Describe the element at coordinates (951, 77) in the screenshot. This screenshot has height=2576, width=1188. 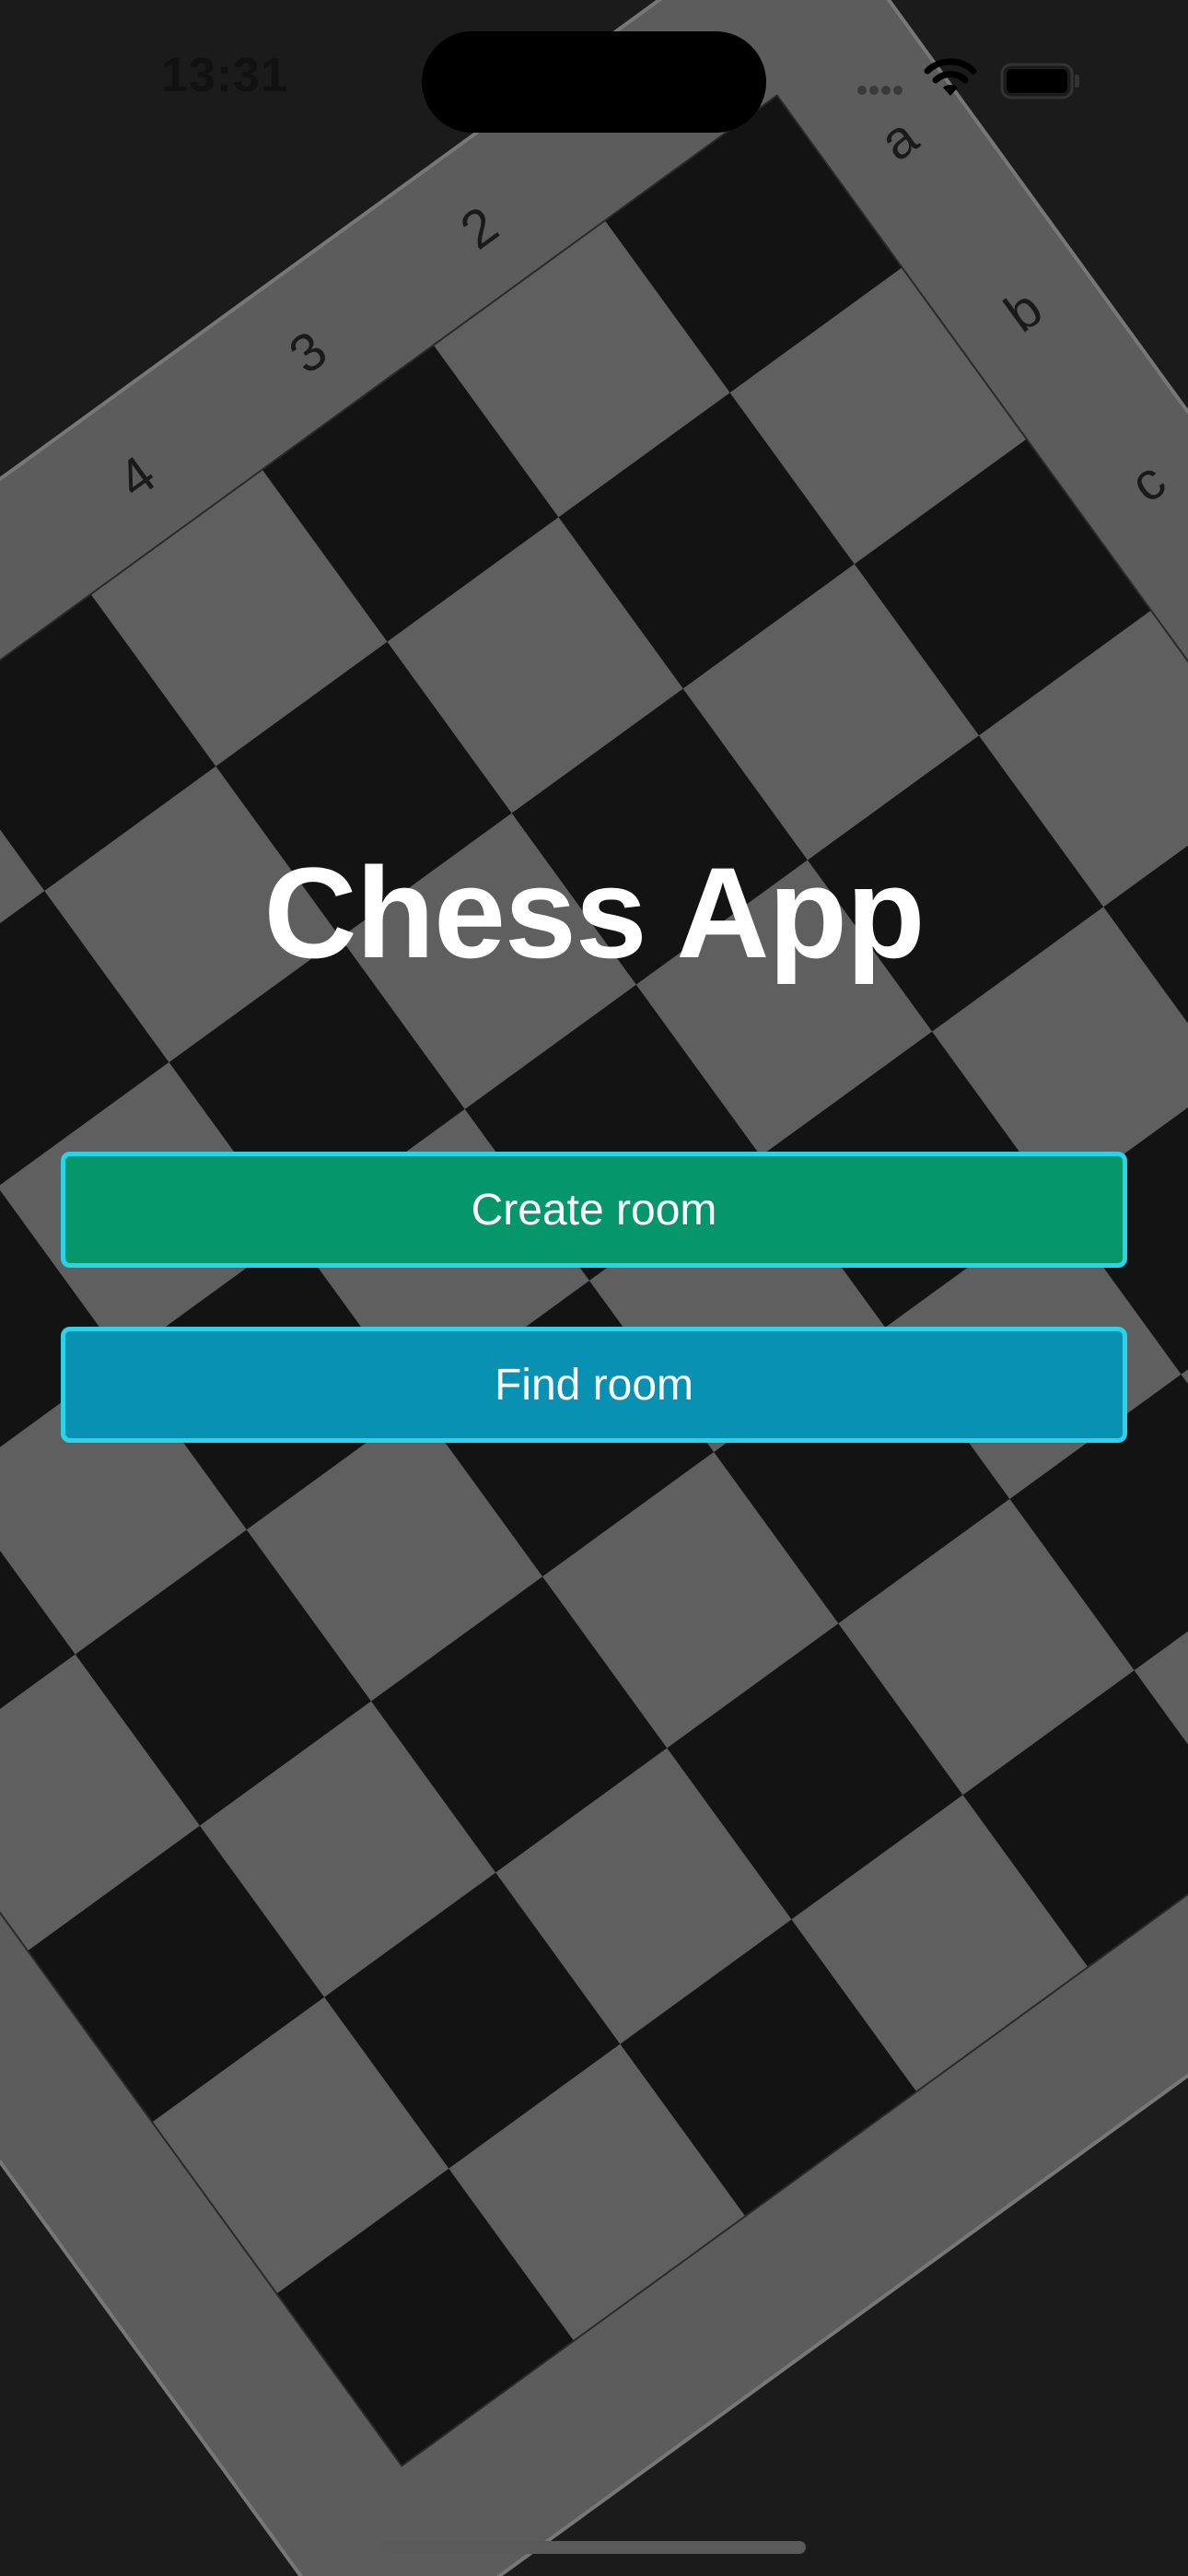
I see `wifi-icon` at that location.